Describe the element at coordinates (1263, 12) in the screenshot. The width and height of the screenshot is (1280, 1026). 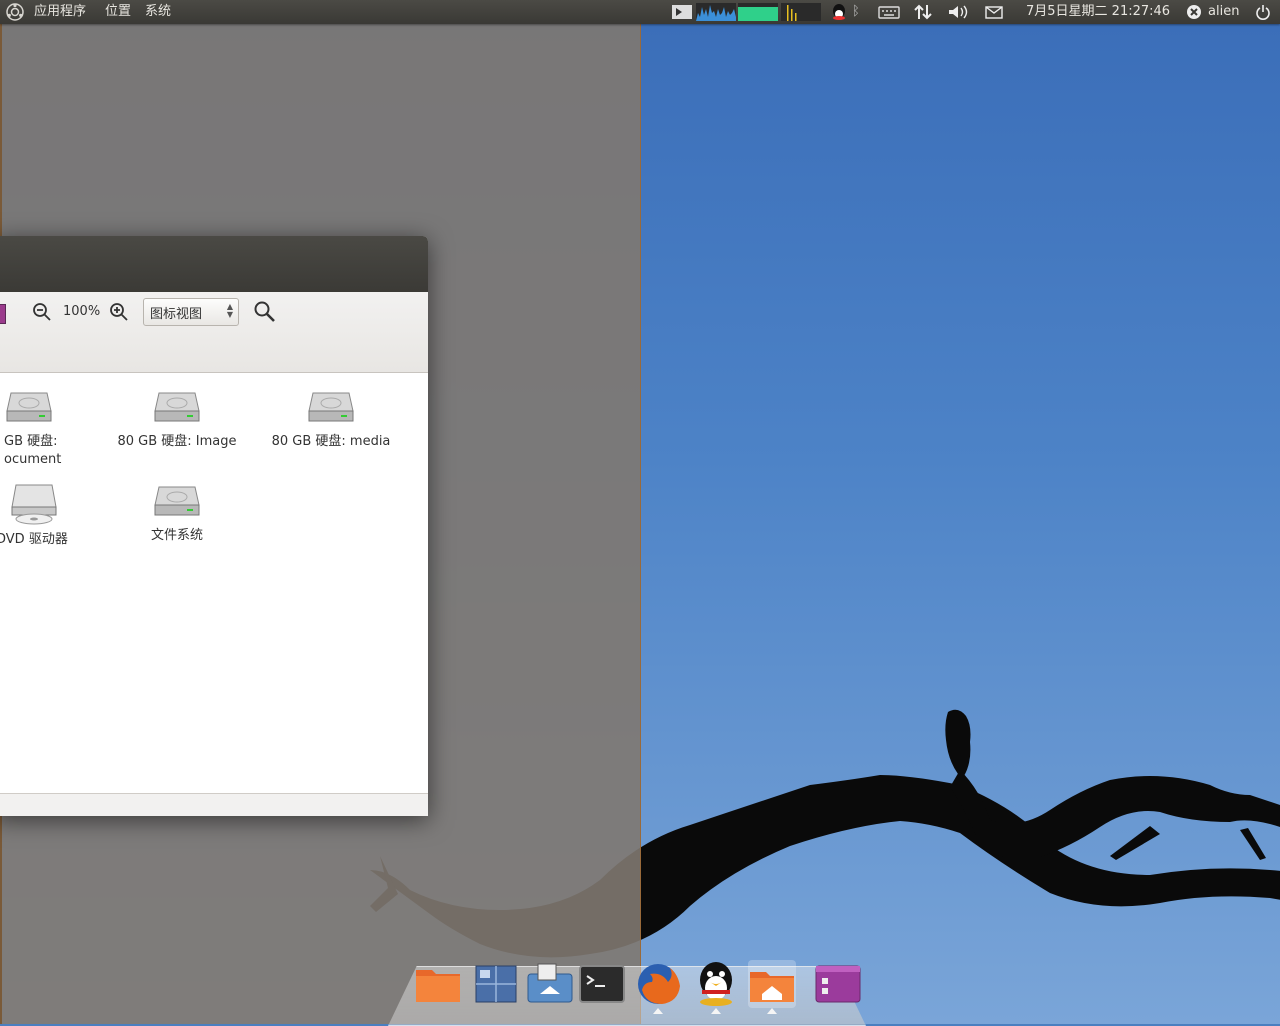
I see `power-icon` at that location.